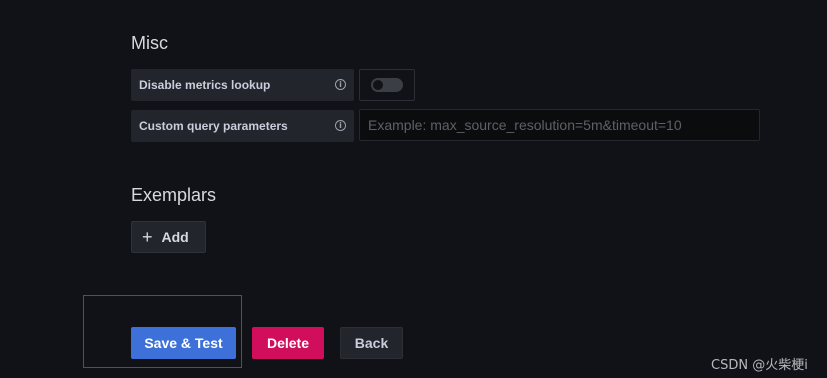  I want to click on watermark-text: CSDN @火柴梗i, so click(759, 365).